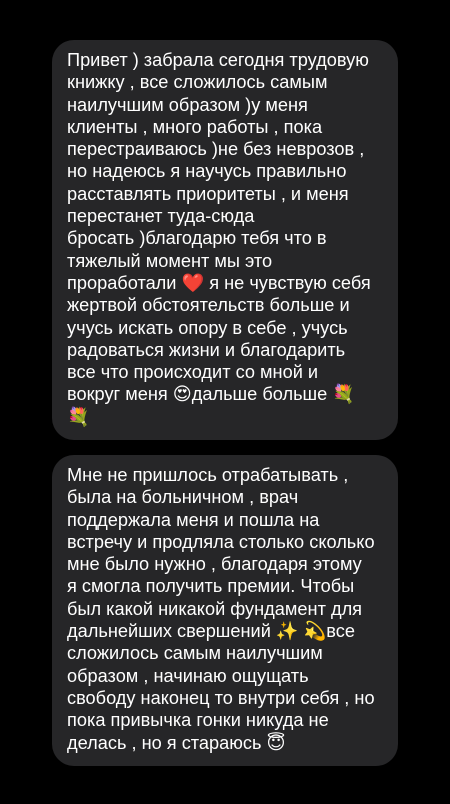 The width and height of the screenshot is (450, 804). What do you see at coordinates (211, 394) in the screenshot?
I see `message-line: вокруг меня 😍дальше больше 💐` at bounding box center [211, 394].